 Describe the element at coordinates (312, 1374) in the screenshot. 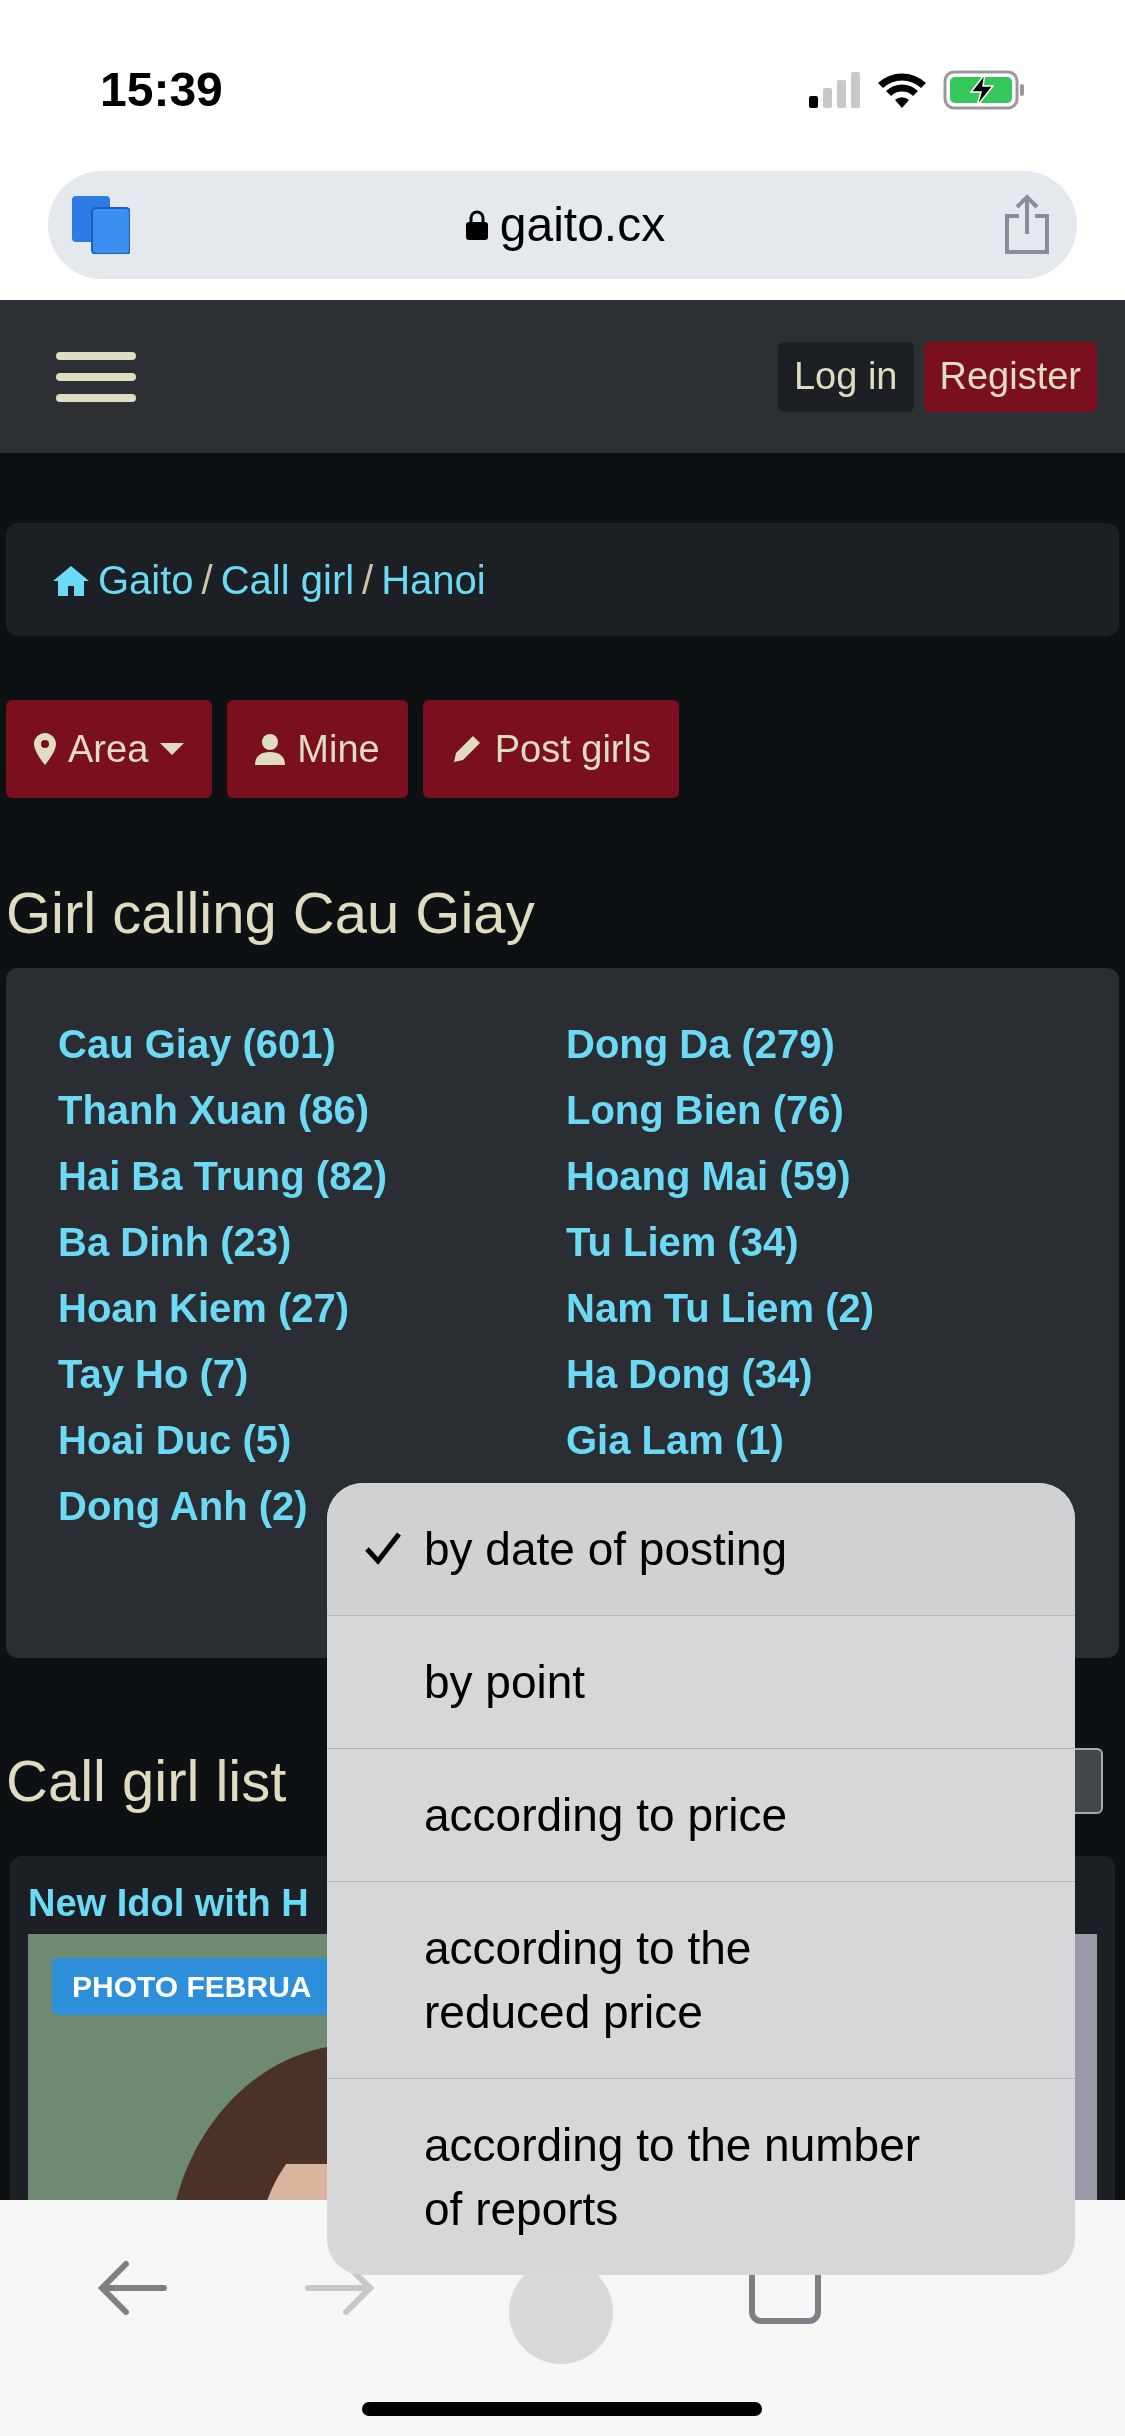

I see `area-link: Tay Ho (7)` at that location.